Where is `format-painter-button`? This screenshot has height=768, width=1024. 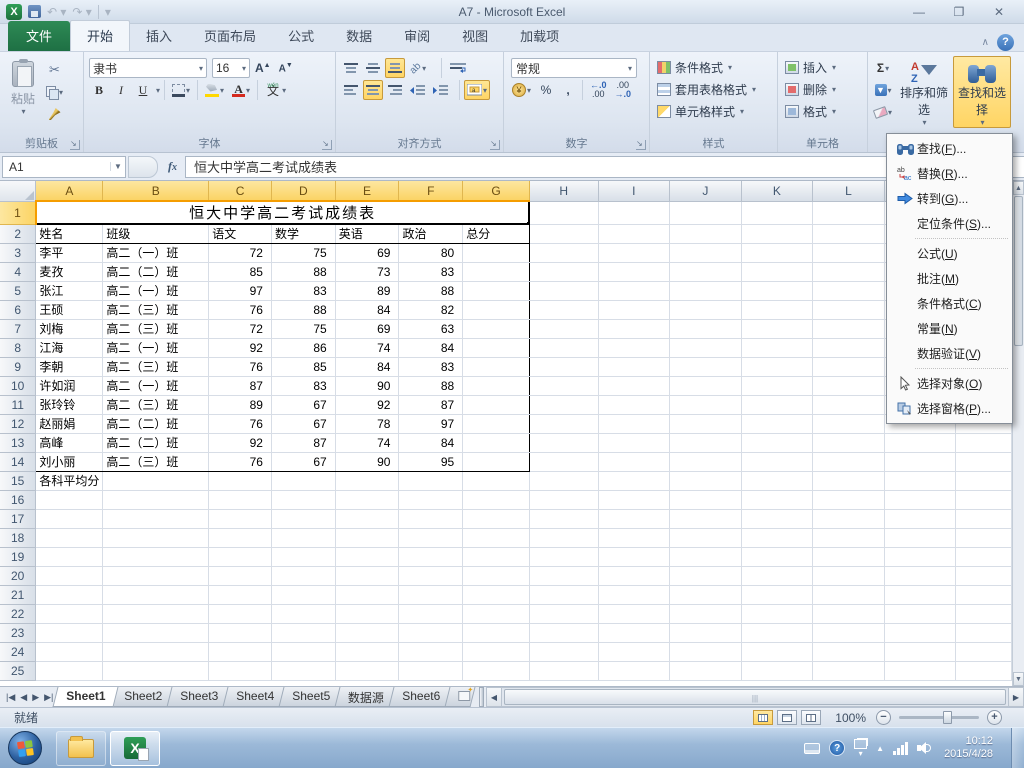
format-painter-button is located at coordinates (54, 114).